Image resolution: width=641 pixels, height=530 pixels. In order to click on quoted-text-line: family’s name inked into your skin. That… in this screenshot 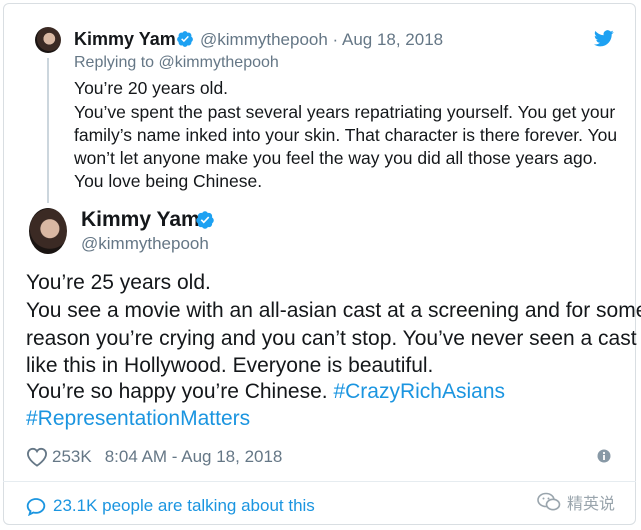, I will do `click(346, 135)`.